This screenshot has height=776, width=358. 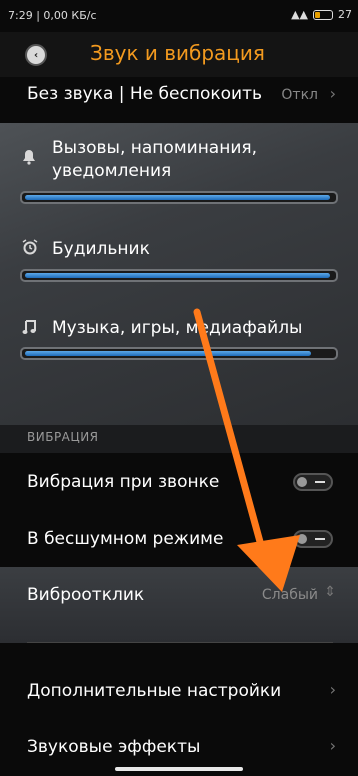 What do you see at coordinates (63, 437) in the screenshot?
I see `vibration-section-header: ВИБРАЦИЯ` at bounding box center [63, 437].